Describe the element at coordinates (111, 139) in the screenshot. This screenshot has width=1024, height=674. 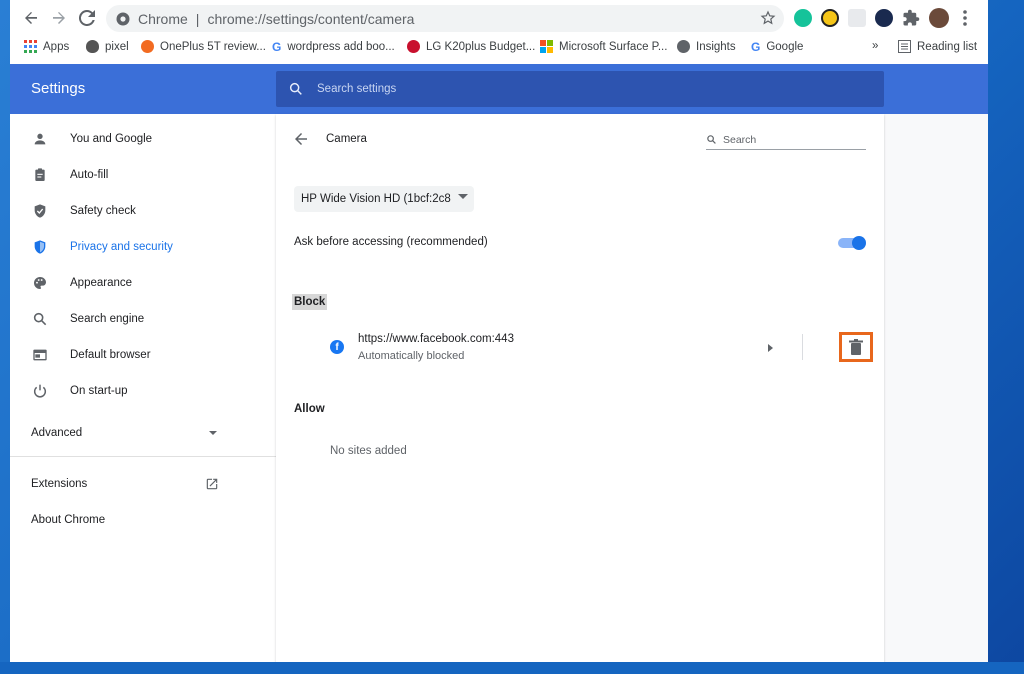
I see `sidebar-item-label: You and Google` at that location.